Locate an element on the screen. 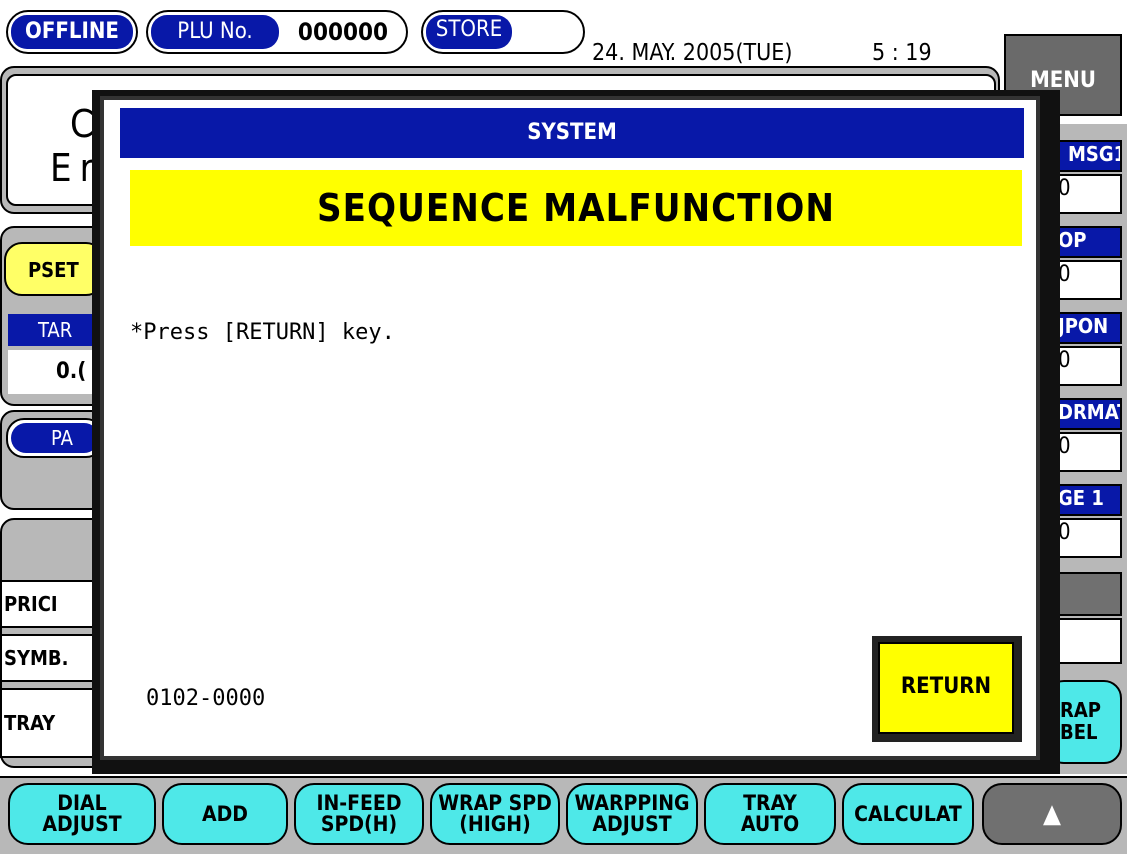  add-button: ADD is located at coordinates (225, 814).